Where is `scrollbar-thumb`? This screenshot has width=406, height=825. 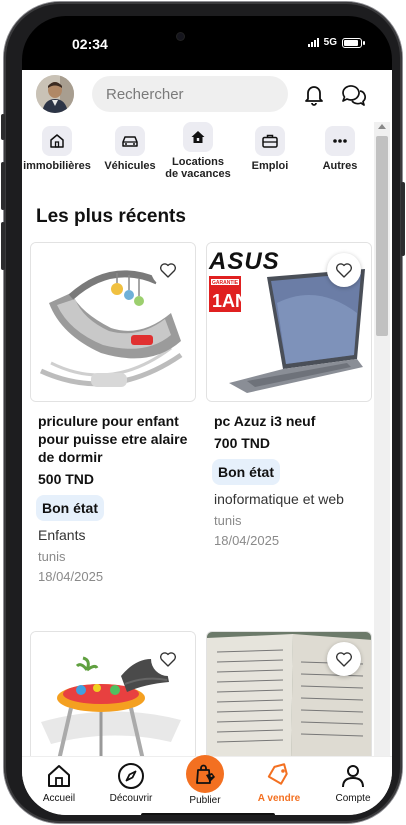 scrollbar-thumb is located at coordinates (382, 236).